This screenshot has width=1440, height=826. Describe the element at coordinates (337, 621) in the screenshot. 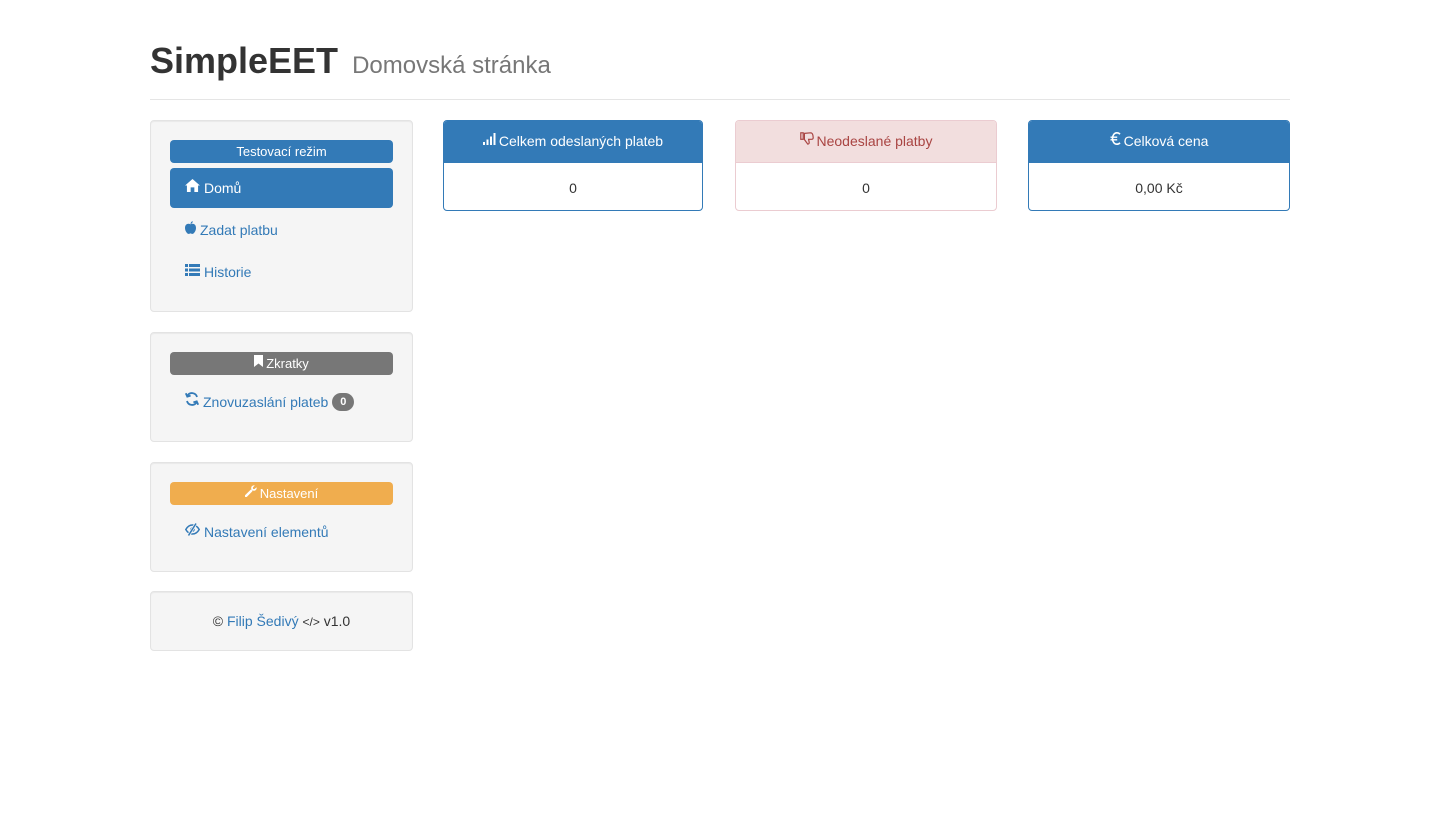

I see `version-text: v1.0` at that location.